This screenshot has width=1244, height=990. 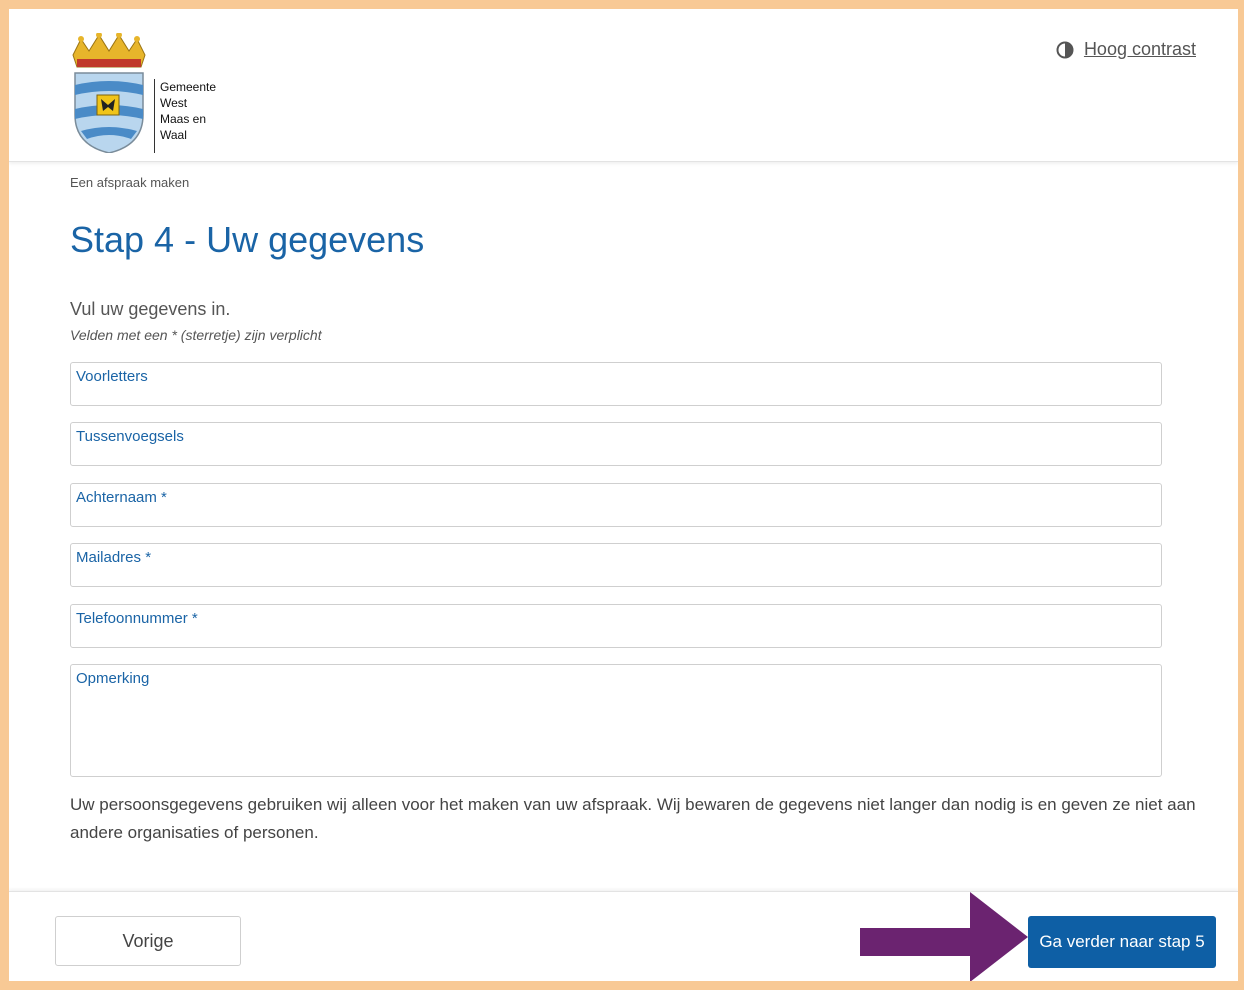 What do you see at coordinates (1065, 49) in the screenshot?
I see `contrast-icon` at bounding box center [1065, 49].